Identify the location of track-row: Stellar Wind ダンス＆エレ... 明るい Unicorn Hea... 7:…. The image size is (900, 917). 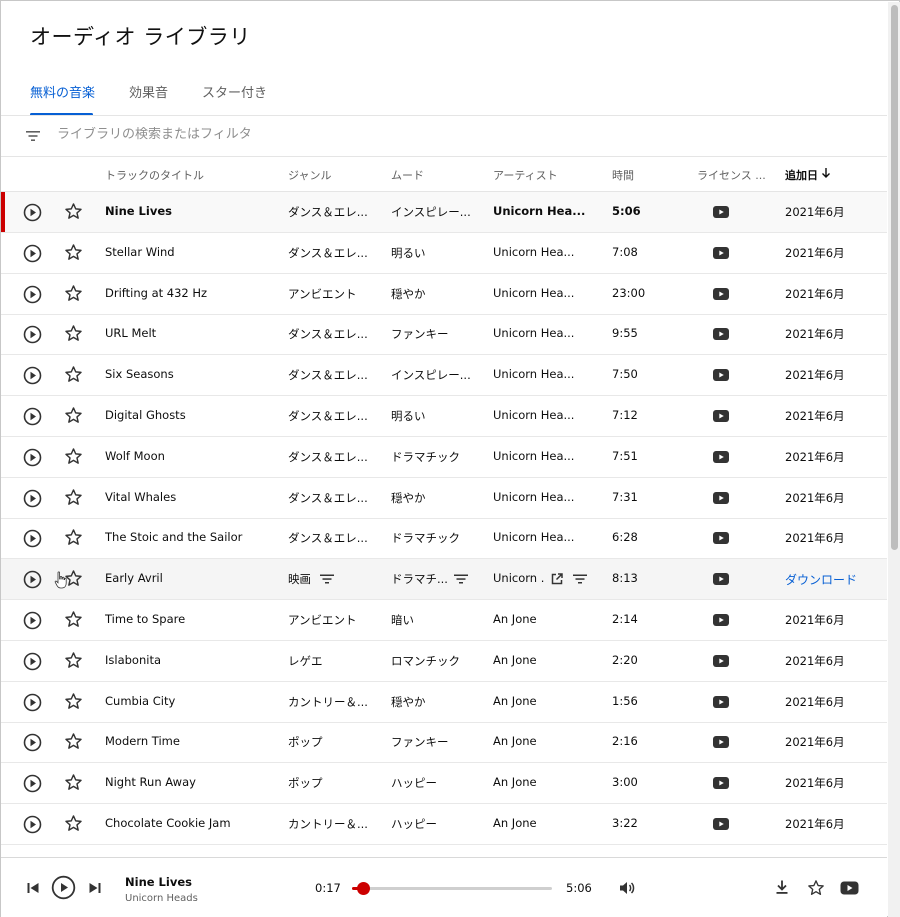
(444, 253).